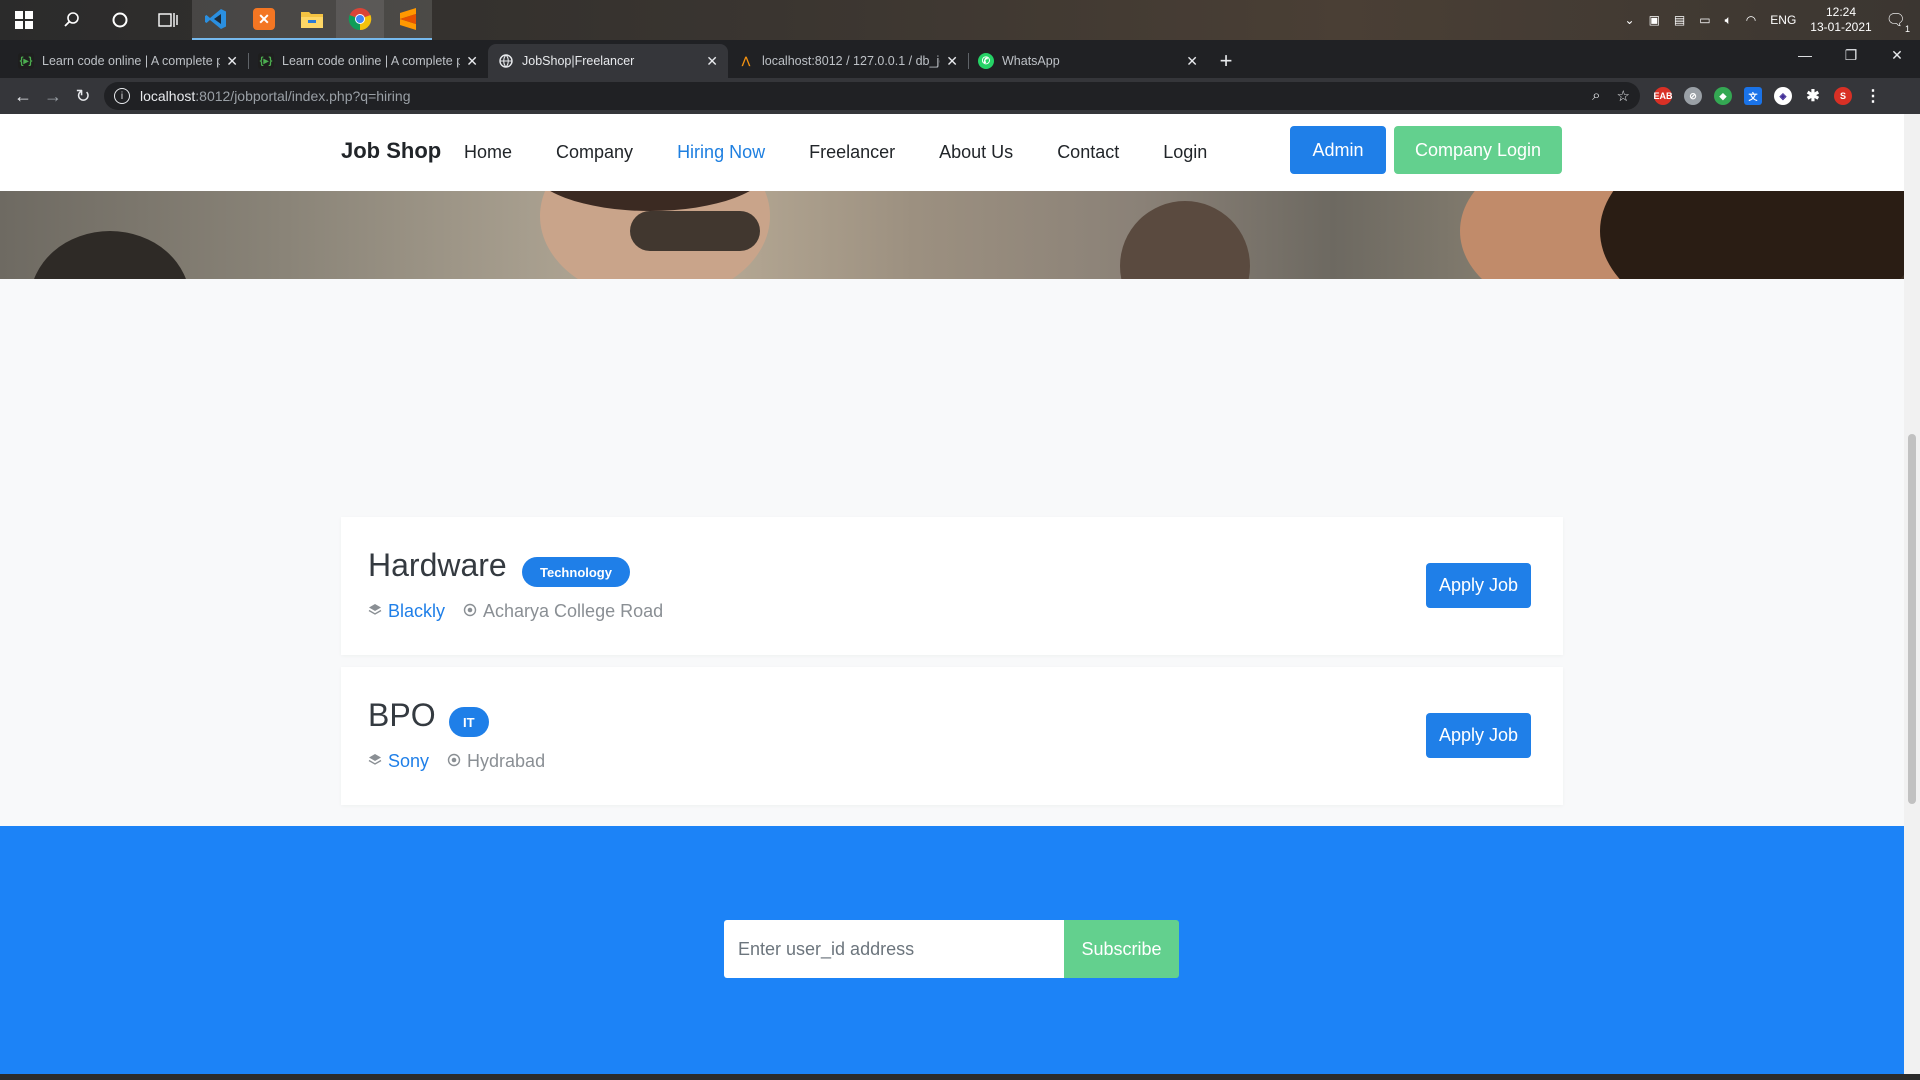  What do you see at coordinates (26, 61) in the screenshot?
I see `code-icon: {▸}` at bounding box center [26, 61].